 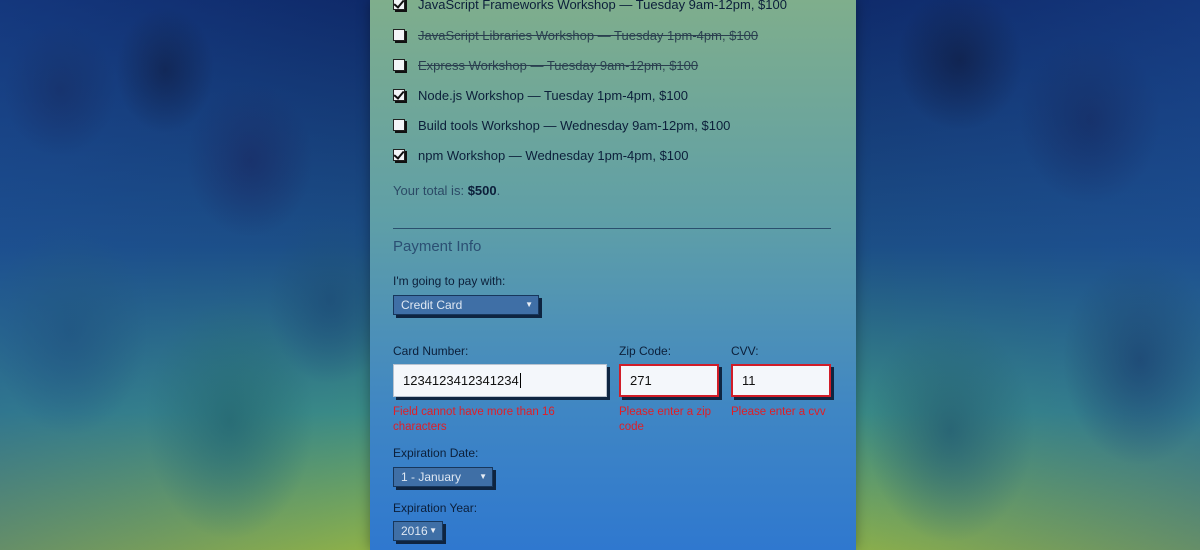 What do you see at coordinates (553, 95) in the screenshot?
I see `activity-label: Node.js Workshop — Tuesday 1pm-4pm, $100` at bounding box center [553, 95].